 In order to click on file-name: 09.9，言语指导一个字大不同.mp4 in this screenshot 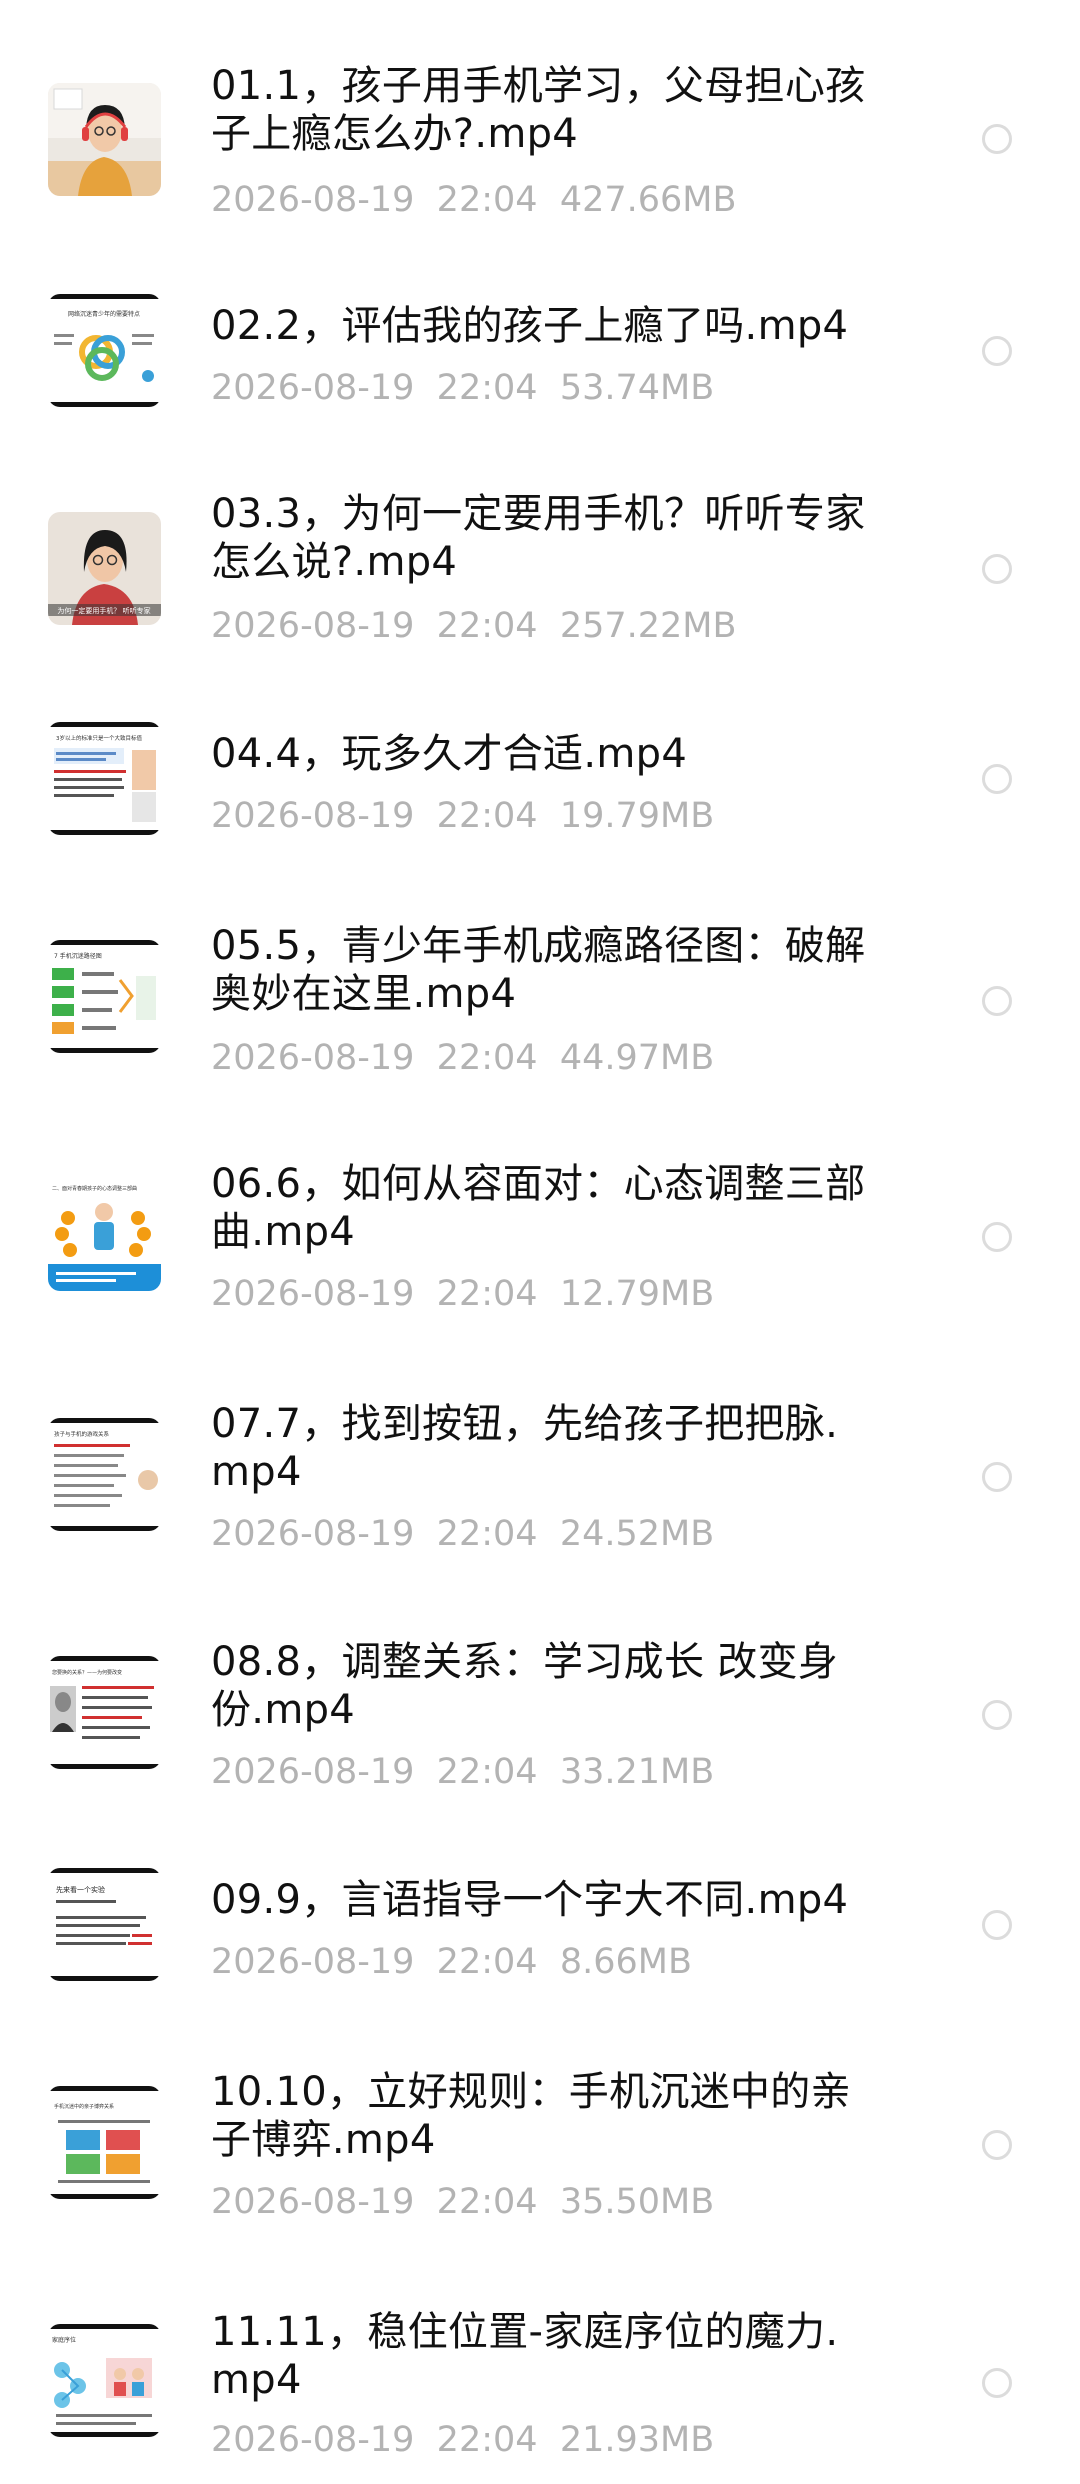, I will do `click(530, 1900)`.